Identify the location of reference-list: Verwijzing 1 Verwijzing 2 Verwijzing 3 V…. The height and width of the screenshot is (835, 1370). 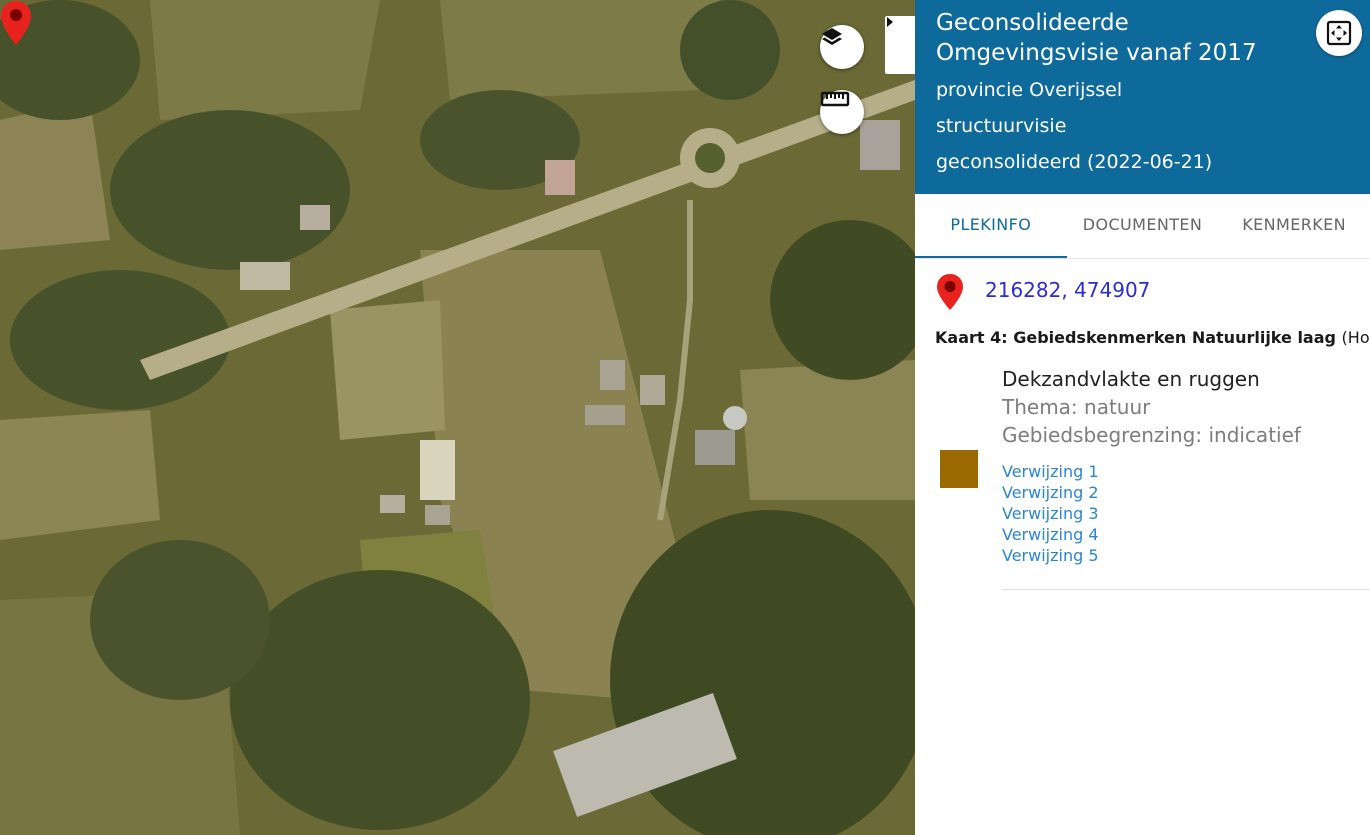
(1186, 513).